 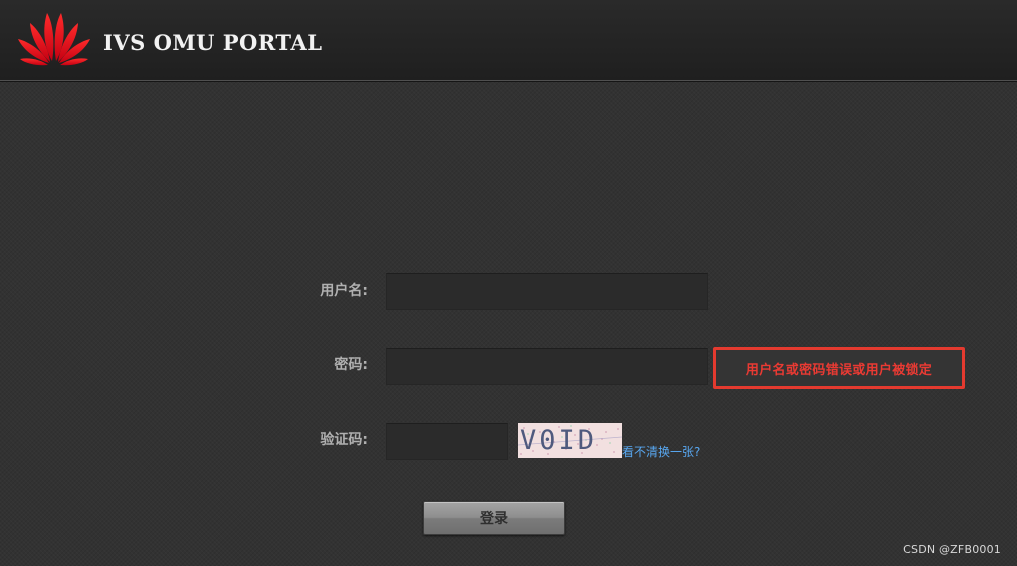 I want to click on password-label: 密码:, so click(x=351, y=365).